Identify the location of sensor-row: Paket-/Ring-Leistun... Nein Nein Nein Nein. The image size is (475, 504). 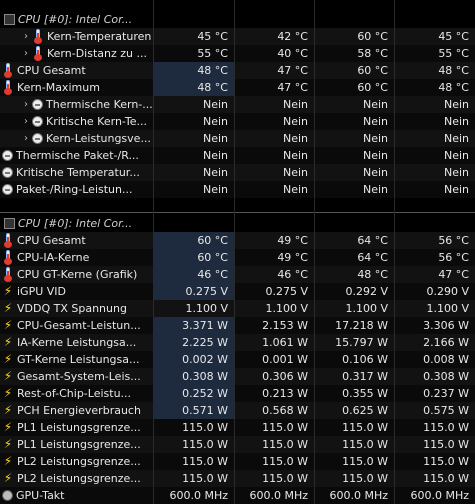
(237, 189).